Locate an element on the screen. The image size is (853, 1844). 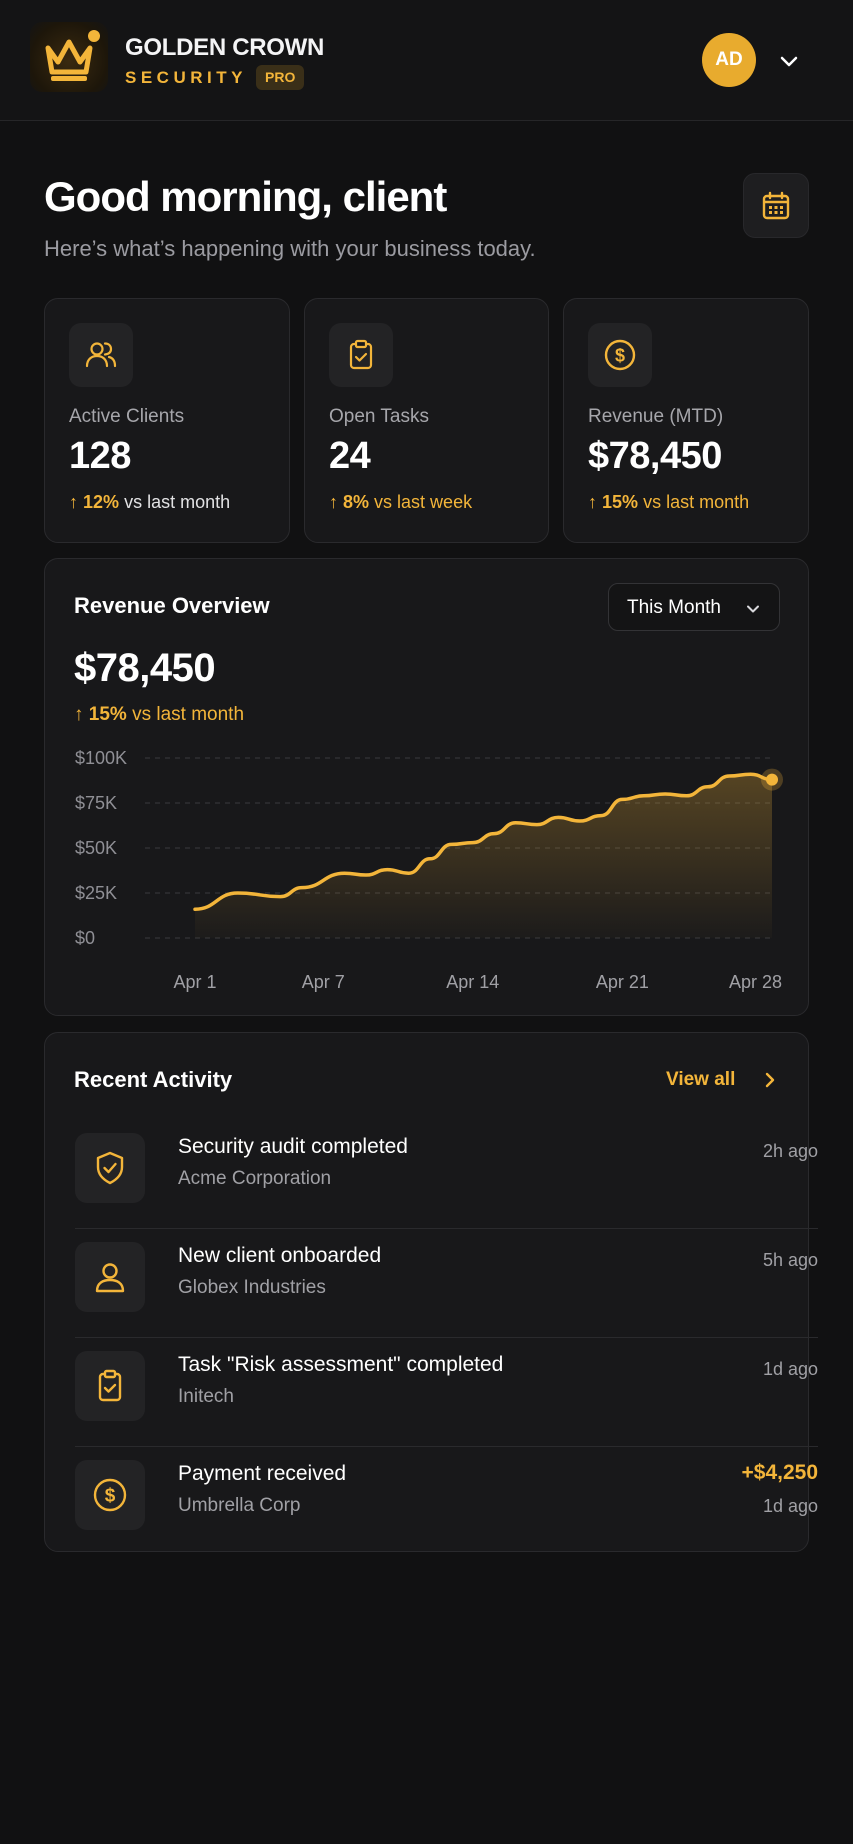
revenue-delta-value: 15% is located at coordinates (107, 714).